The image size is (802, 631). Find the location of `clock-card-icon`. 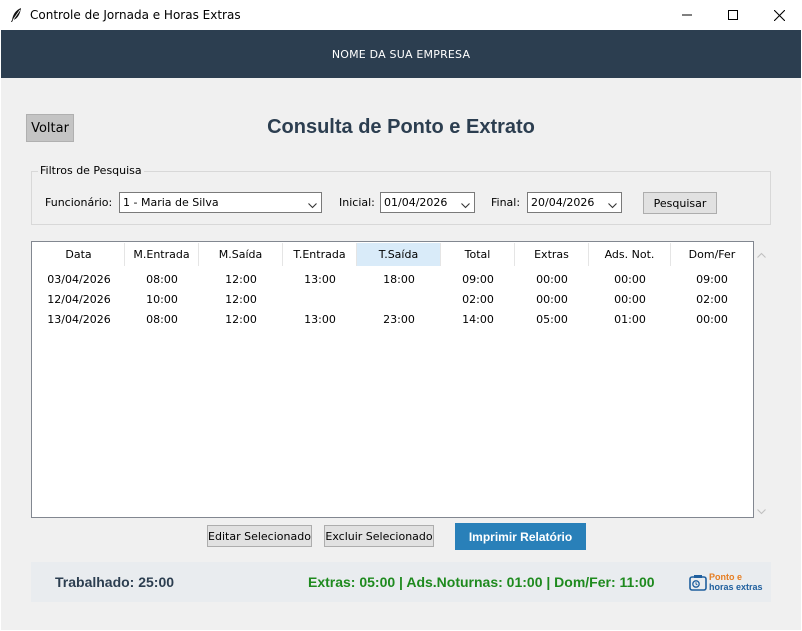

clock-card-icon is located at coordinates (698, 584).